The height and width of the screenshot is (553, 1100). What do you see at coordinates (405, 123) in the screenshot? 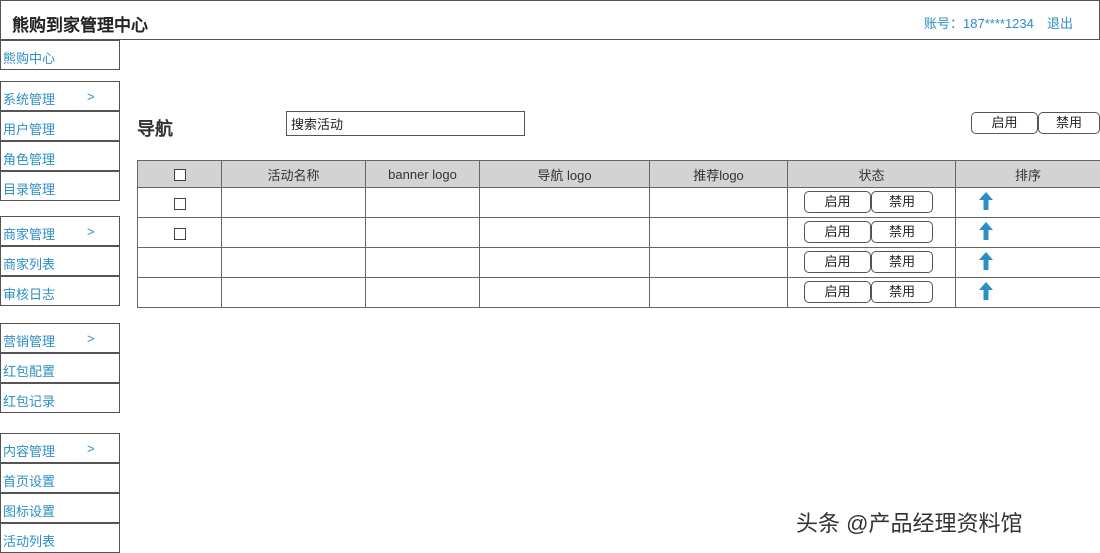
I see `search-input` at bounding box center [405, 123].